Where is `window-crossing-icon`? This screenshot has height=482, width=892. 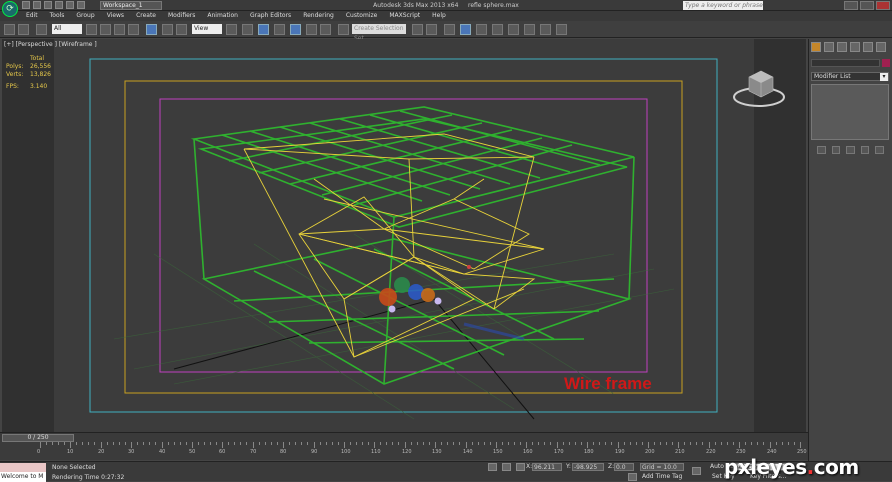
window-crossing-icon is located at coordinates (133, 29).